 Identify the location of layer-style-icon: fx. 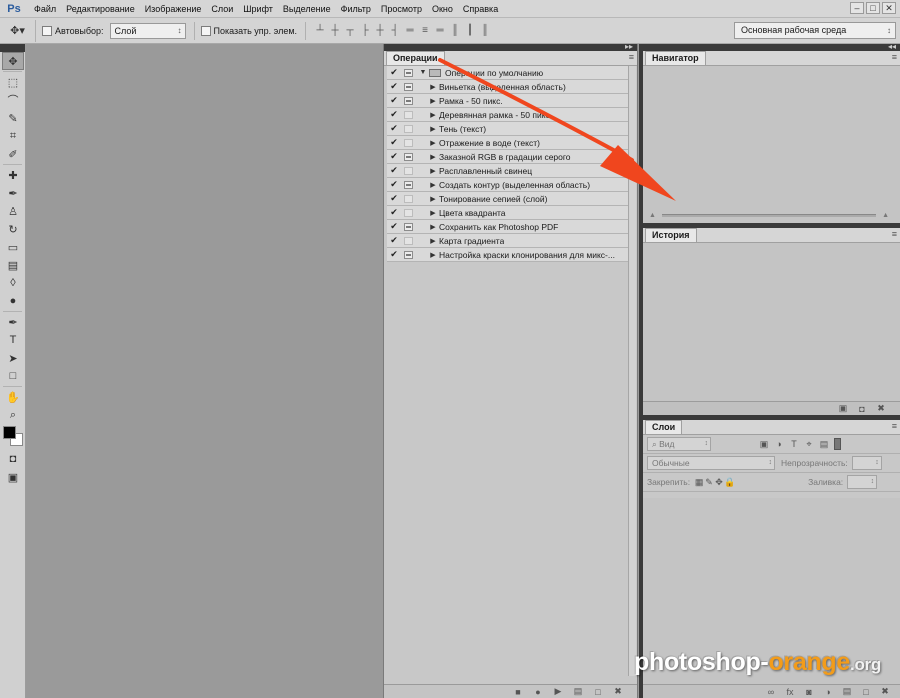
(790, 692).